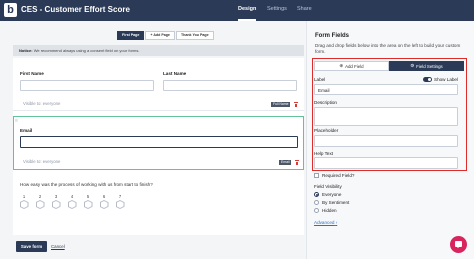  I want to click on form-title: CES - Customer Effort Score, so click(75, 9).